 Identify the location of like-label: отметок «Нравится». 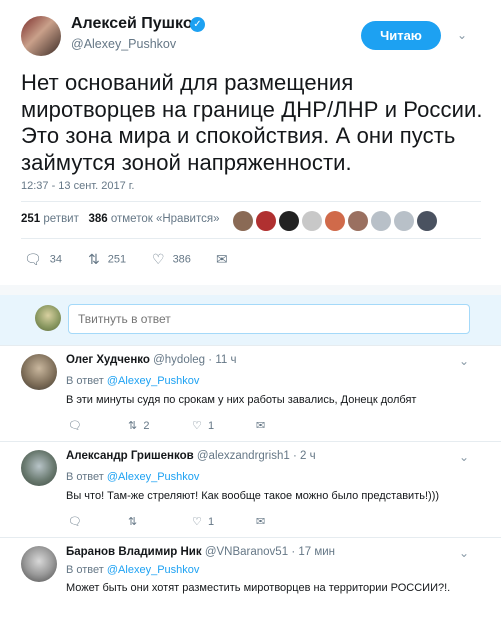
(165, 219).